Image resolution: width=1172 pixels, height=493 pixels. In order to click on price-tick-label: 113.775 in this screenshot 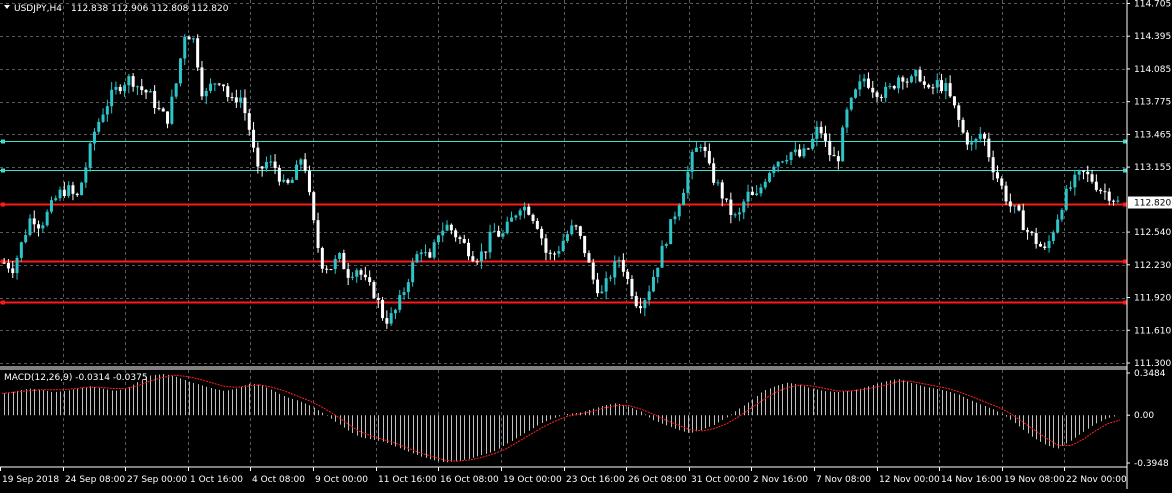, I will do `click(1152, 103)`.